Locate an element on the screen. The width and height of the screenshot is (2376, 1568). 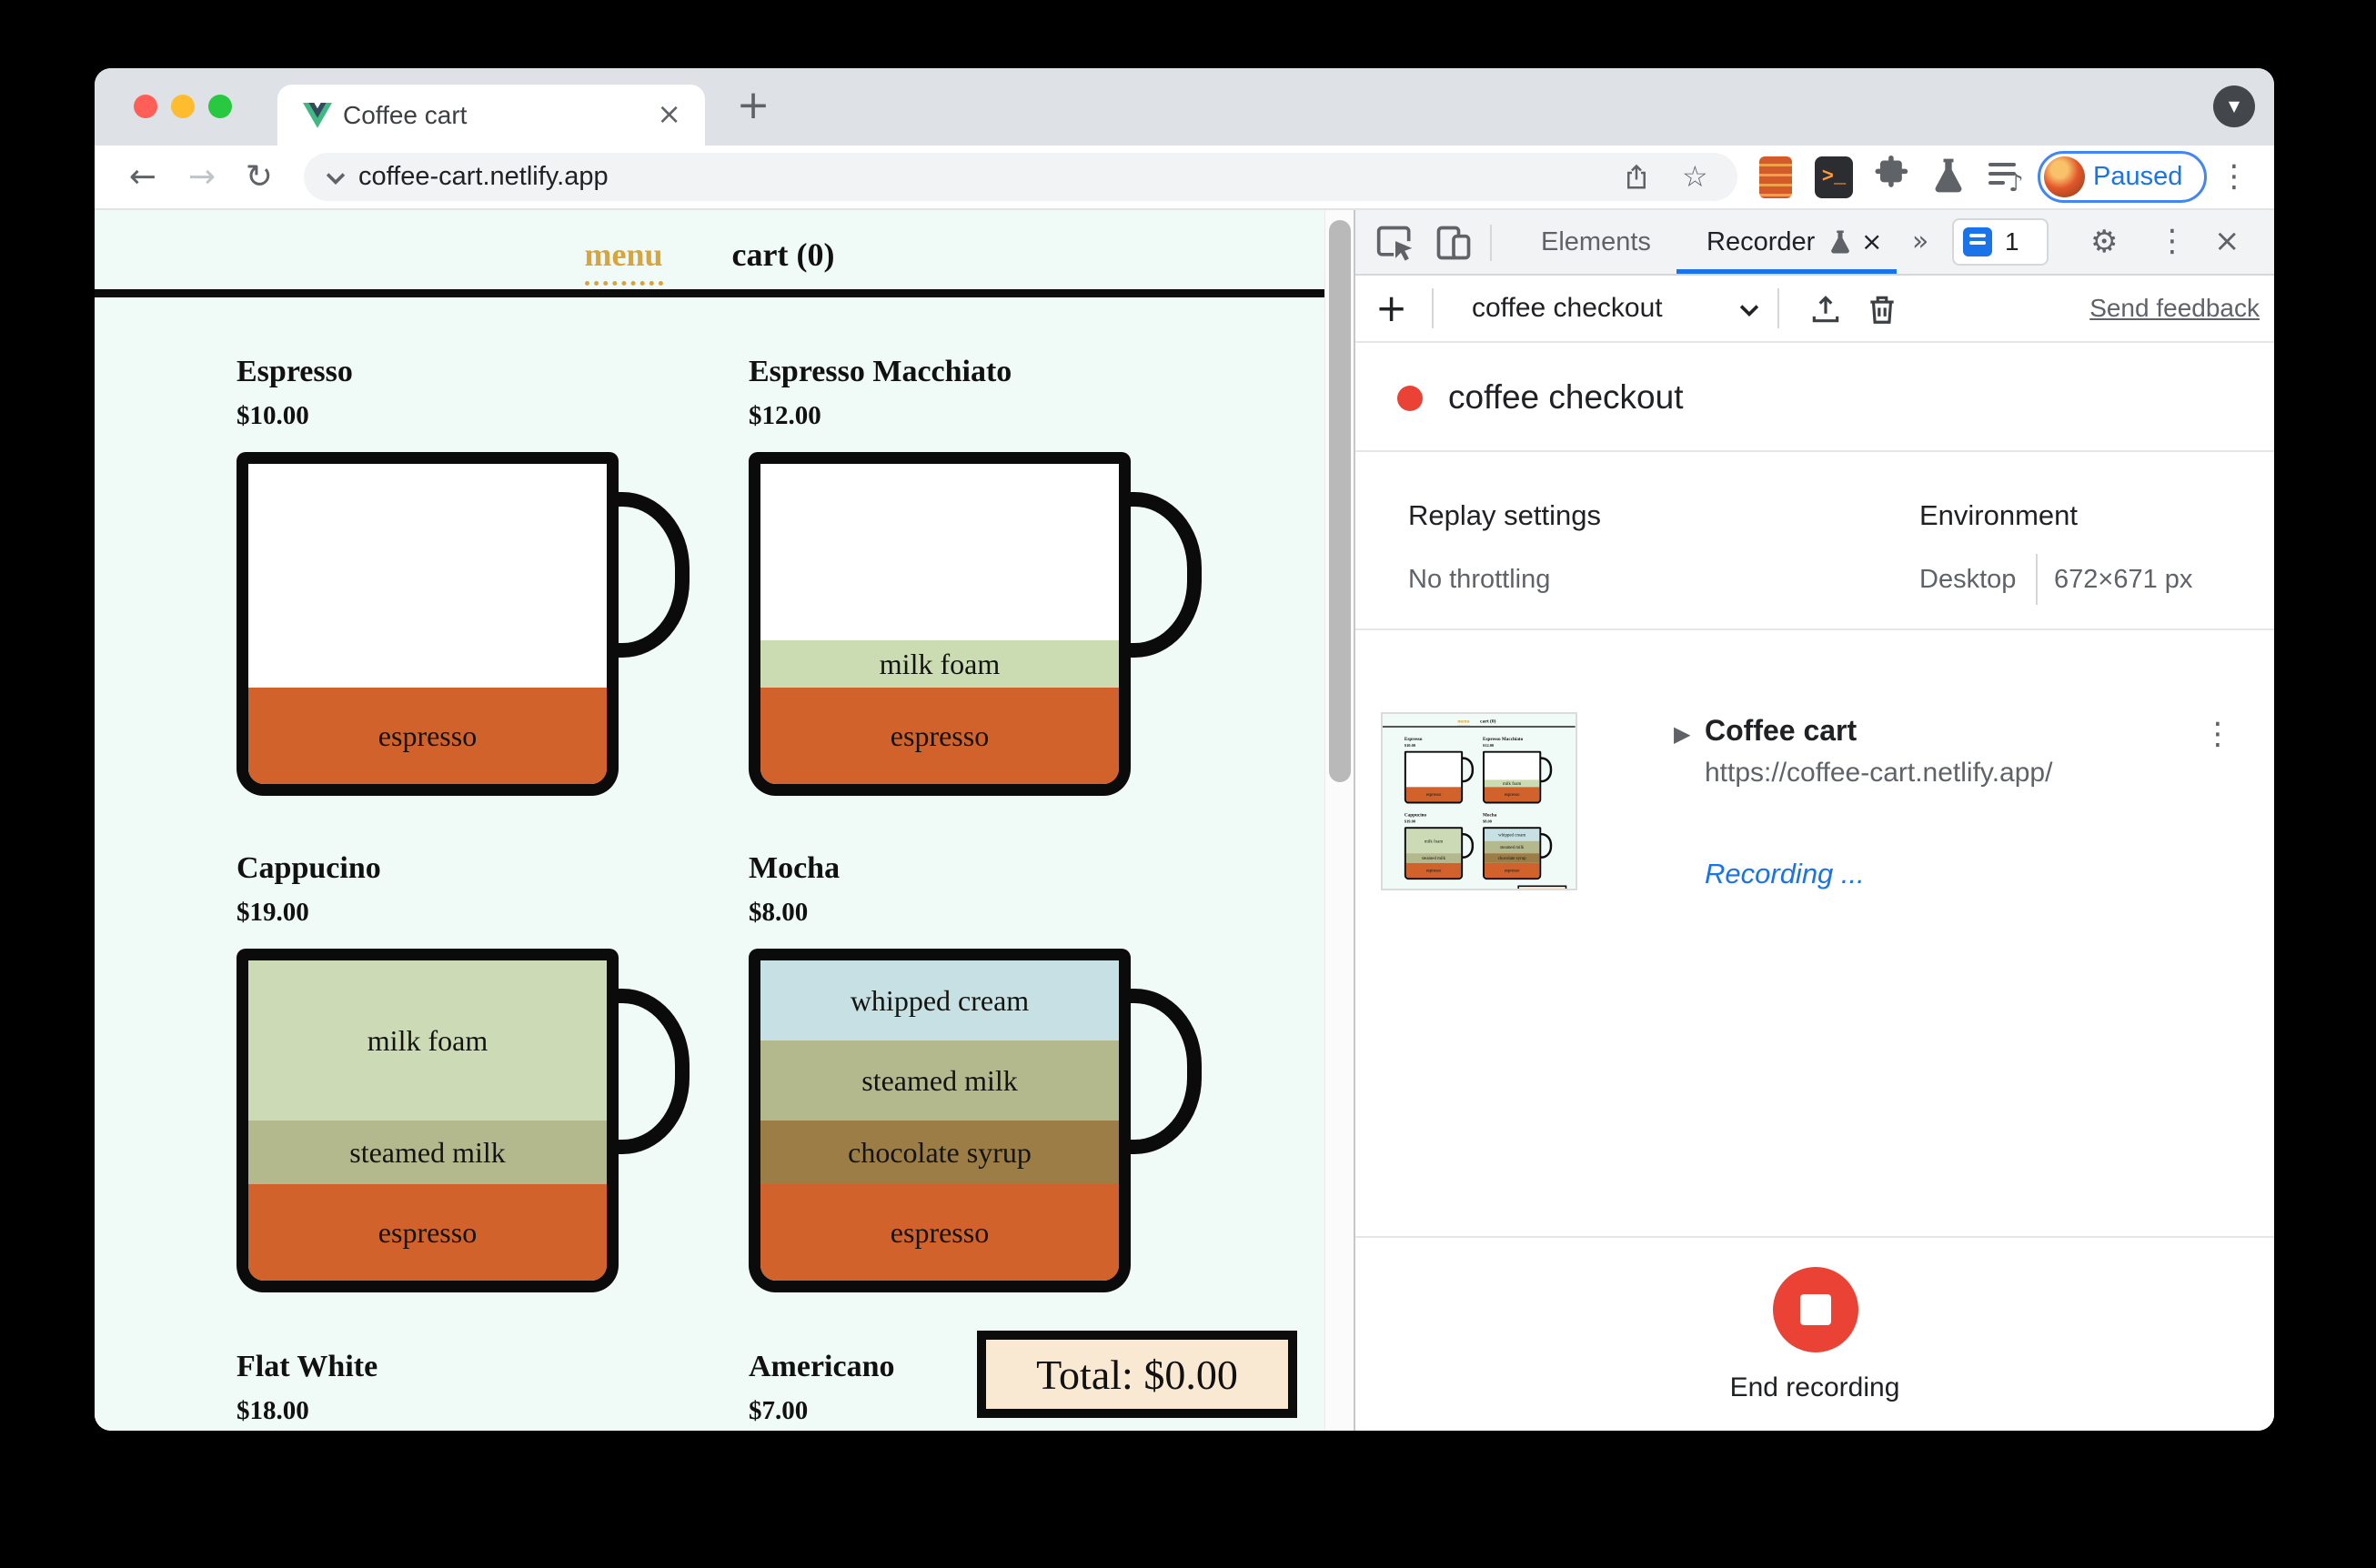
reload-button: ↻ is located at coordinates (259, 178).